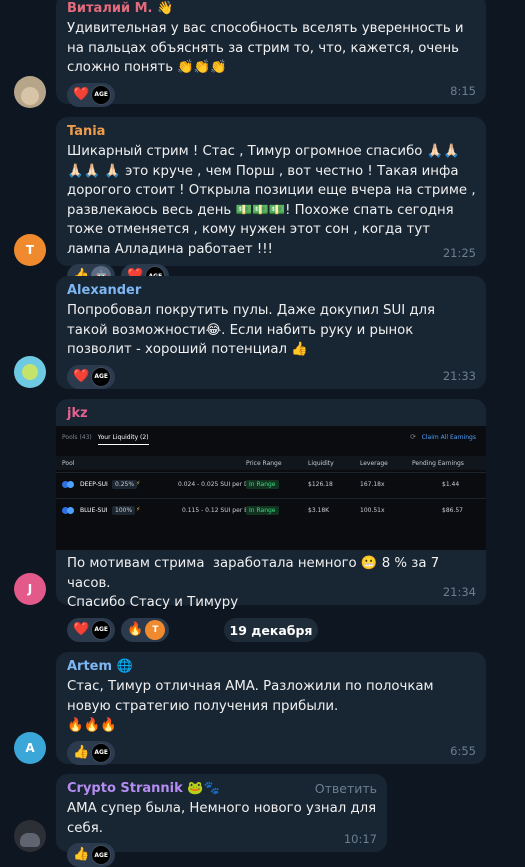 The image size is (525, 867). I want to click on liquidity-tabs: Pools (43) Your Liquidity (2), so click(105, 439).